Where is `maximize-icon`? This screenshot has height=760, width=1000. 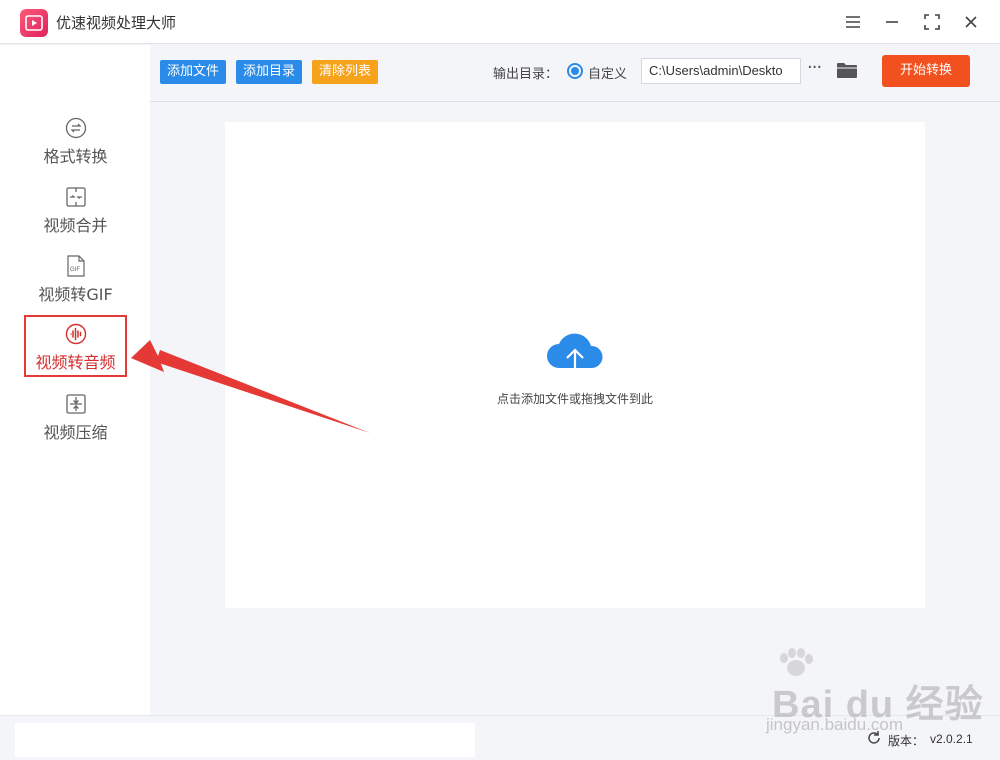
maximize-icon is located at coordinates (932, 22).